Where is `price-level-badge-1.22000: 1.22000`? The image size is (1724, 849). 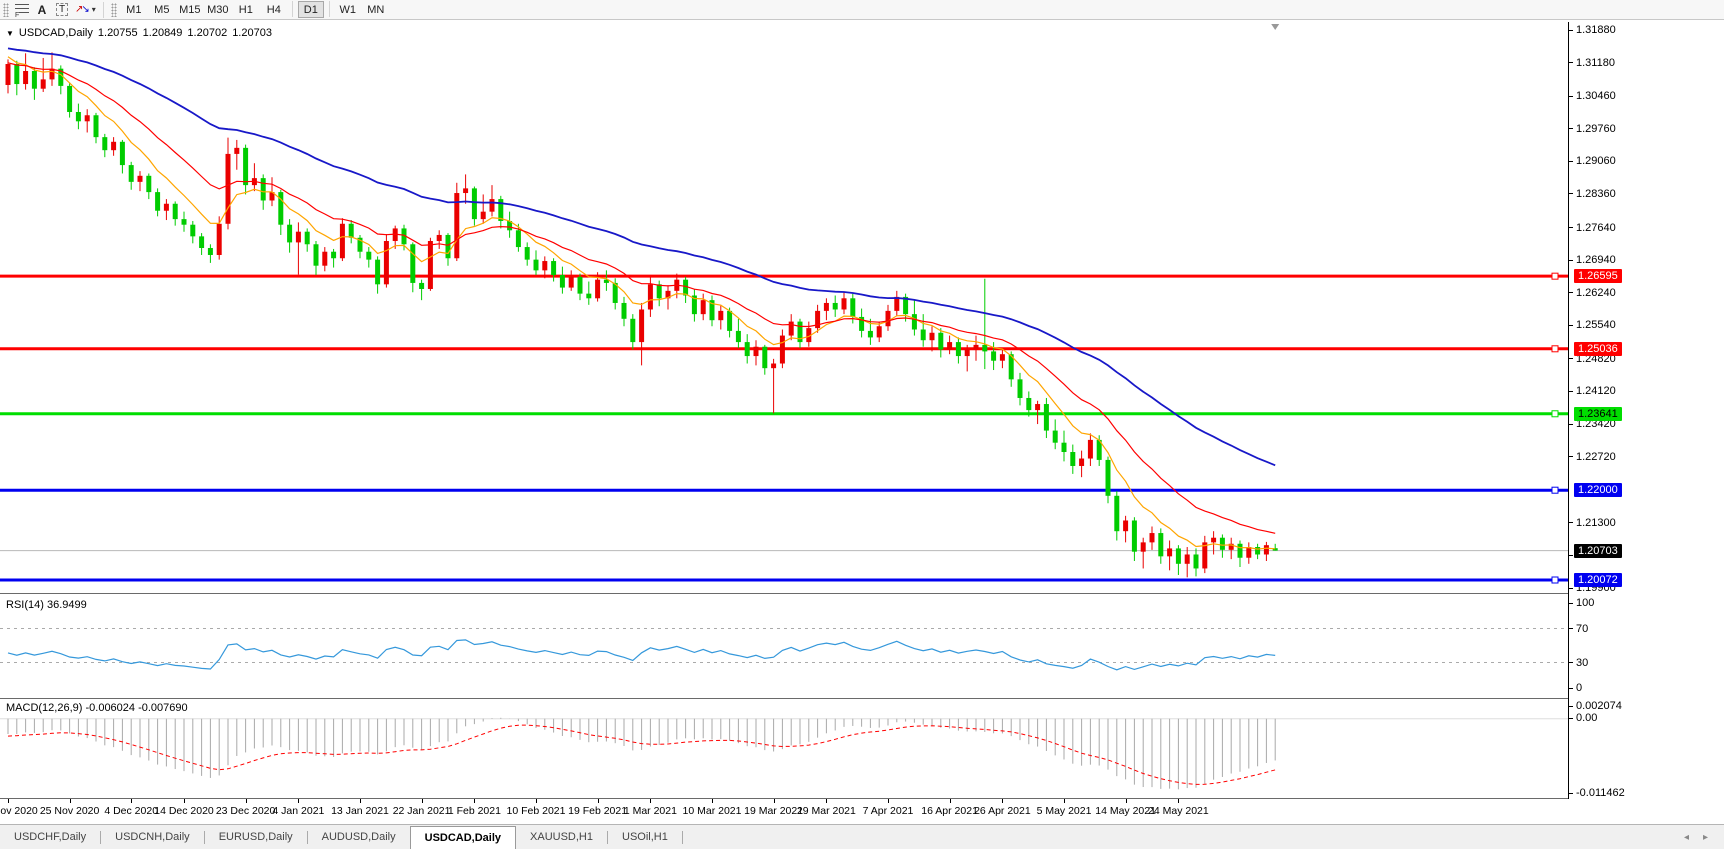
price-level-badge-1.22000: 1.22000 is located at coordinates (1598, 490).